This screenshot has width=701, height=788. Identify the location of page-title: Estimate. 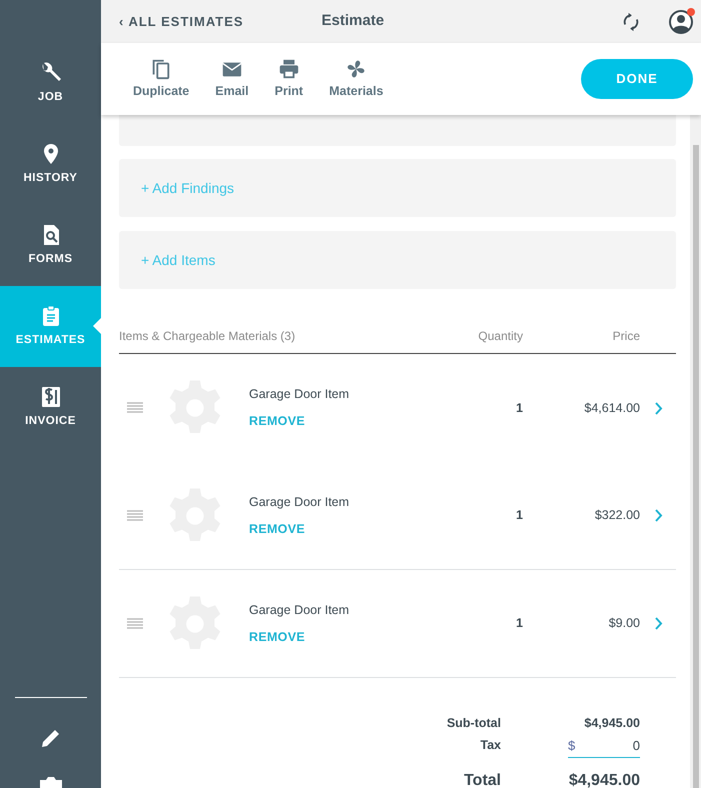
(353, 21).